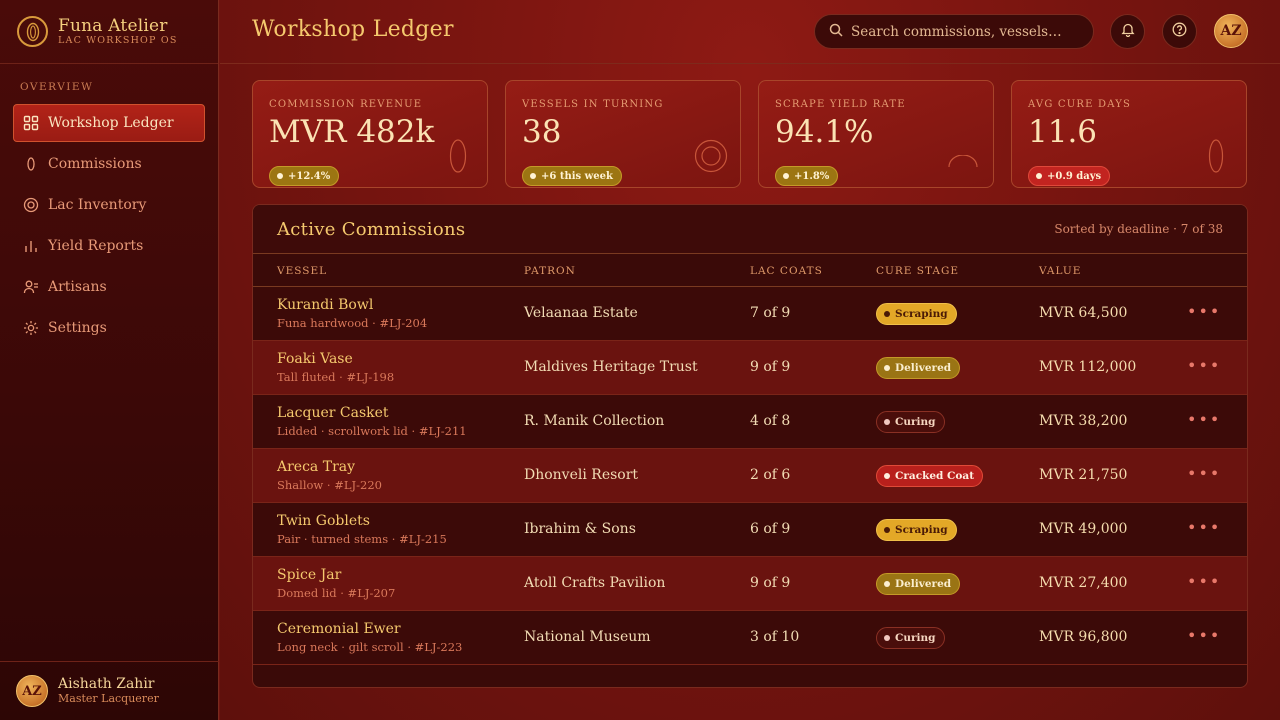 Image resolution: width=1280 pixels, height=720 pixels. What do you see at coordinates (770, 475) in the screenshot?
I see `lac-coats: 2 of 6` at bounding box center [770, 475].